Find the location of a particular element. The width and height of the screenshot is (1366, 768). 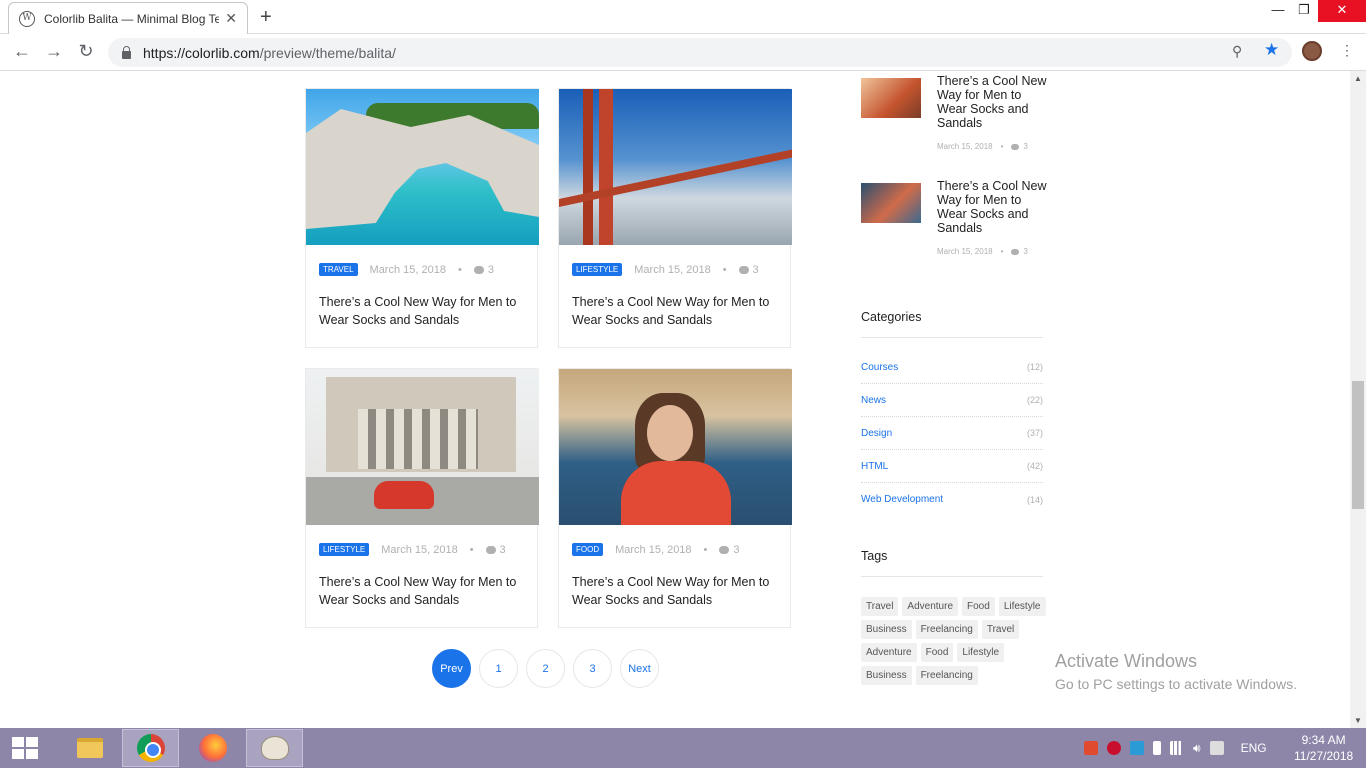

categories-heading: Categories is located at coordinates (891, 317).